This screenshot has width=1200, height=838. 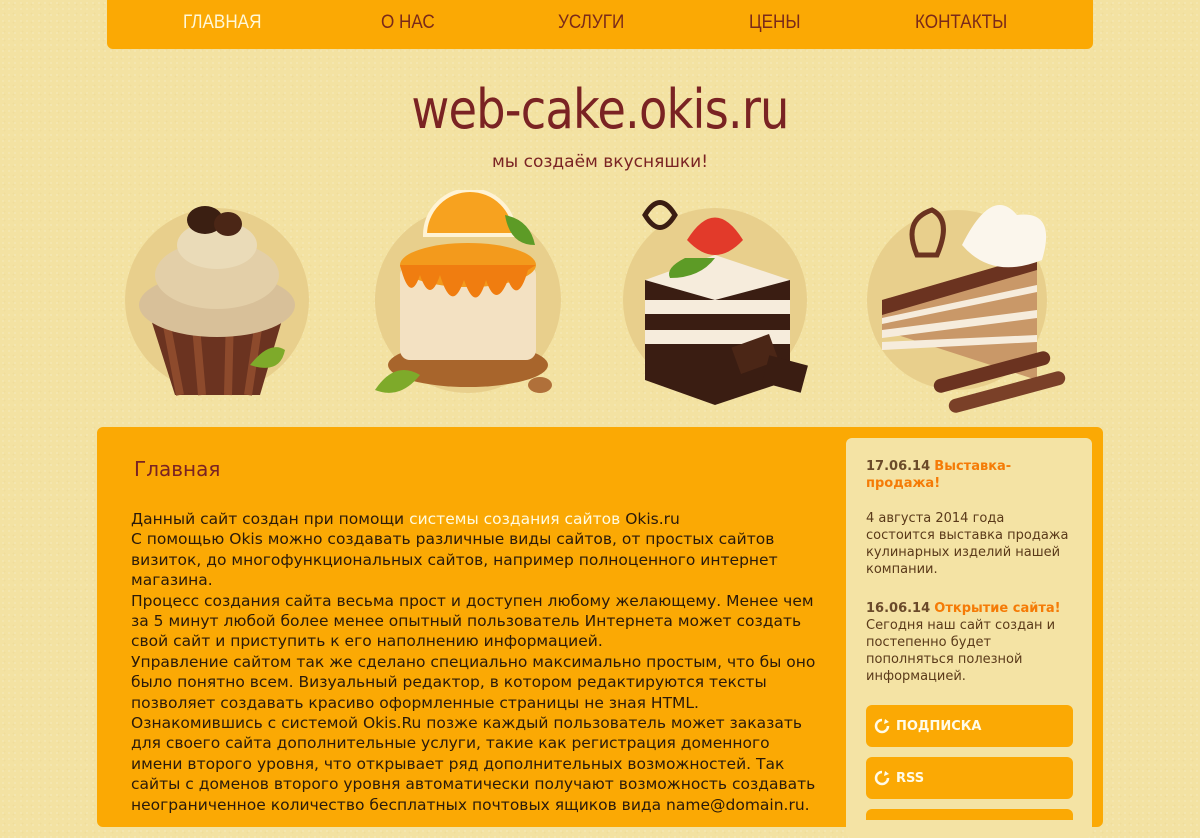 I want to click on cupcake-illustration, so click(x=217, y=301).